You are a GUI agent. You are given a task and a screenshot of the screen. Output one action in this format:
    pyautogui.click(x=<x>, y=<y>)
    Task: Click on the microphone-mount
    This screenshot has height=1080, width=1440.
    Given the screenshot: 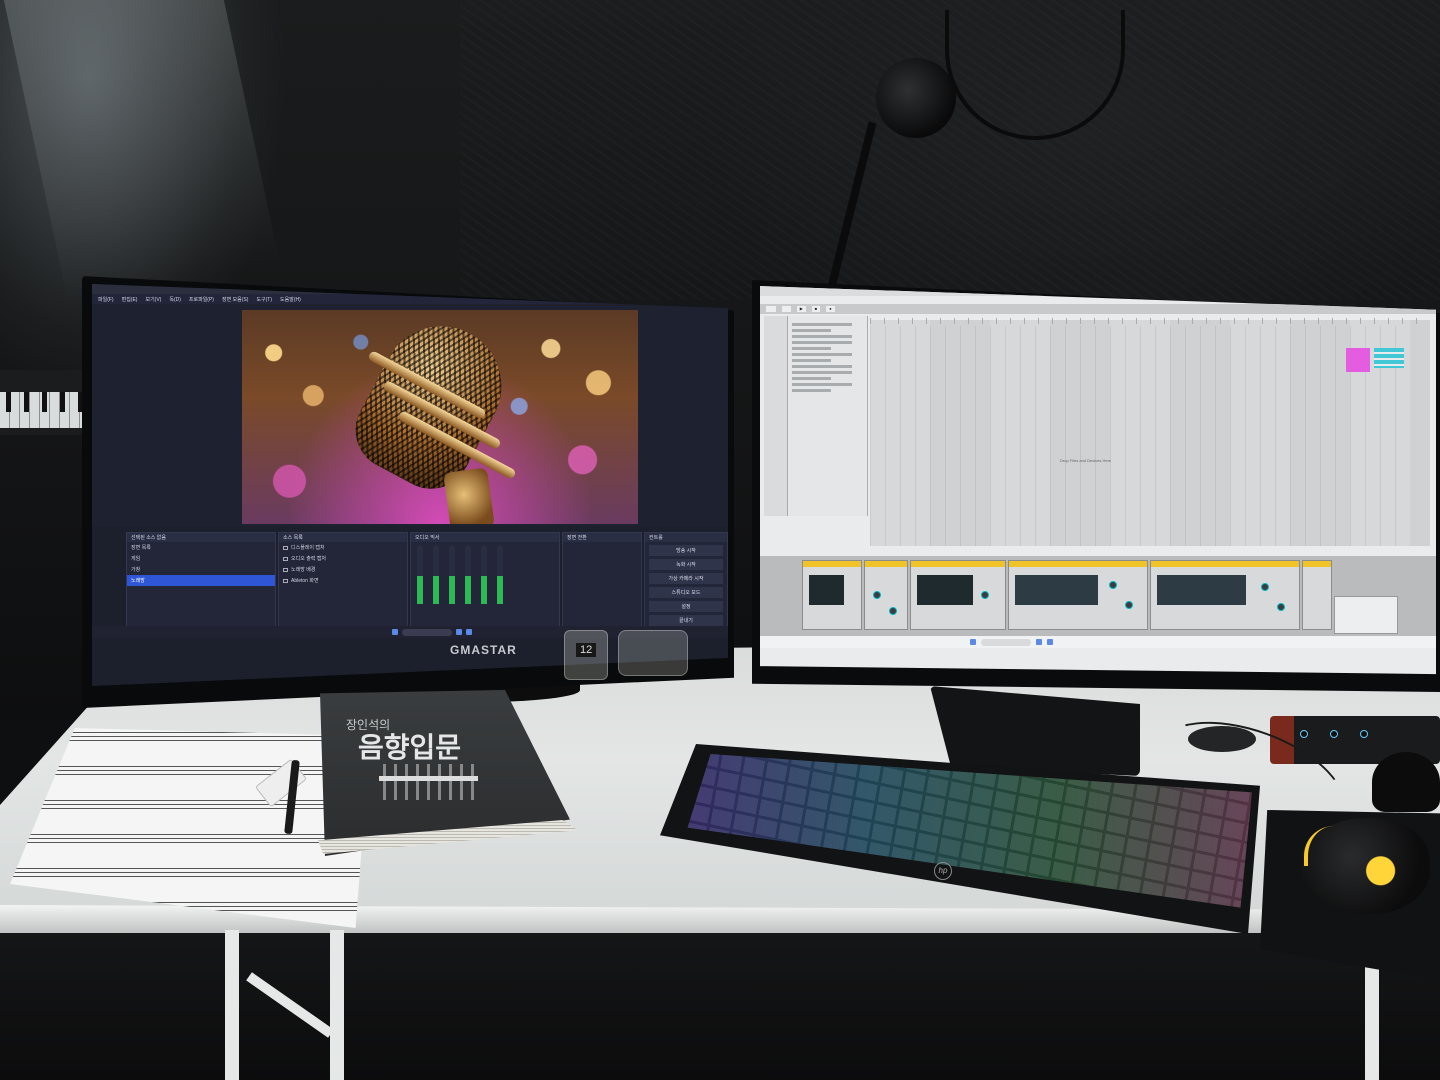 What is the action you would take?
    pyautogui.click(x=469, y=495)
    